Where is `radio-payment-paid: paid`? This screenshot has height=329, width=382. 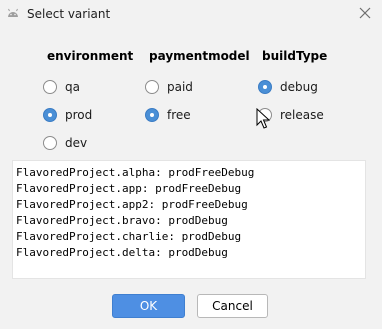 radio-payment-paid: paid is located at coordinates (169, 87).